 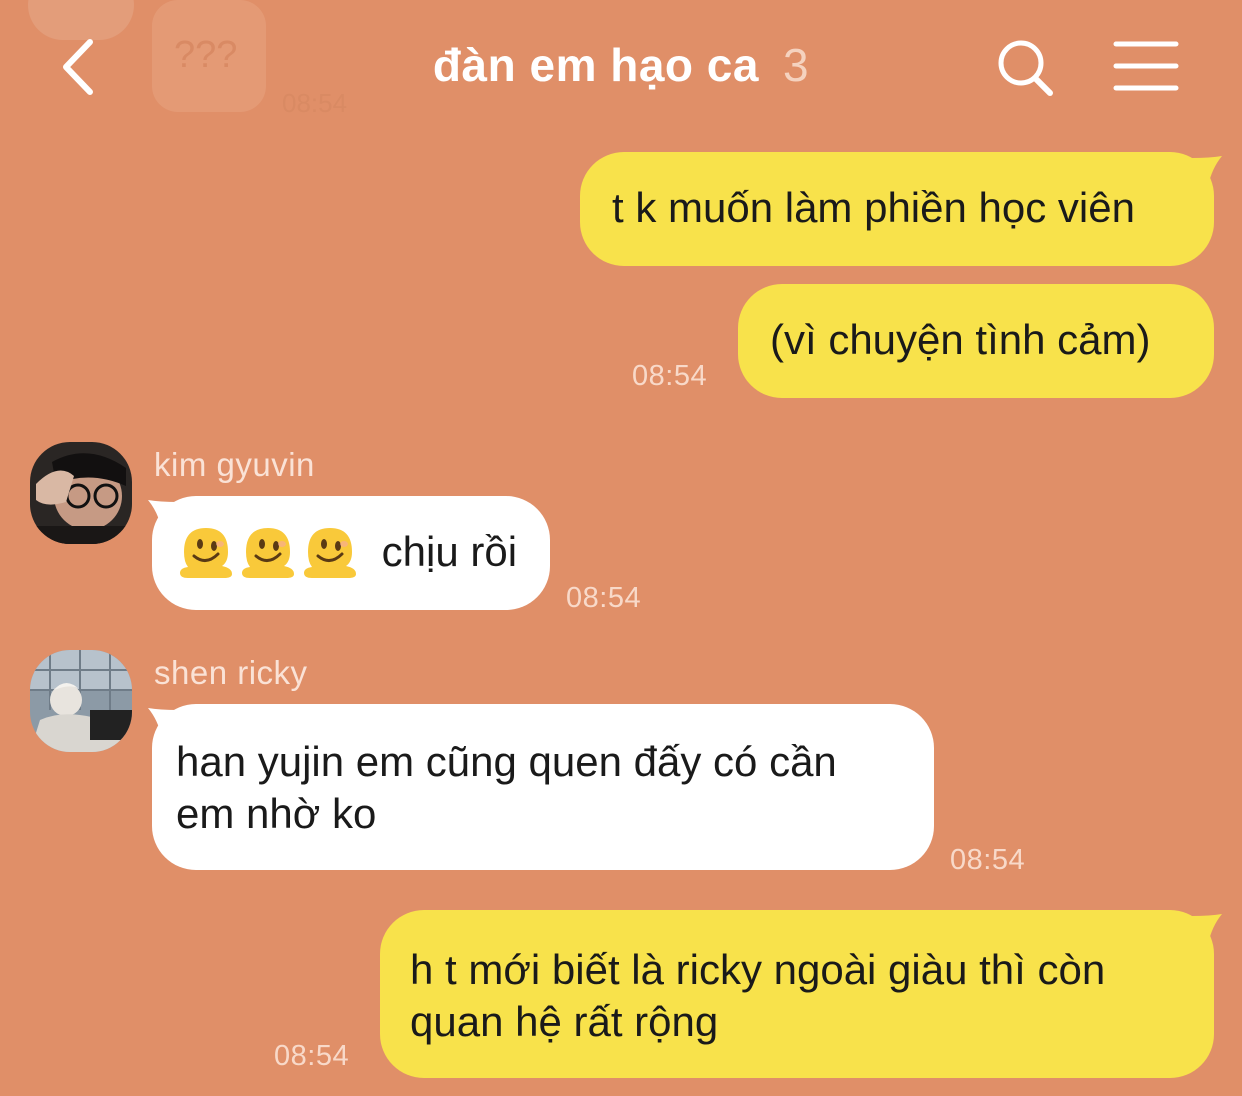 I want to click on menu-button, so click(x=1147, y=66).